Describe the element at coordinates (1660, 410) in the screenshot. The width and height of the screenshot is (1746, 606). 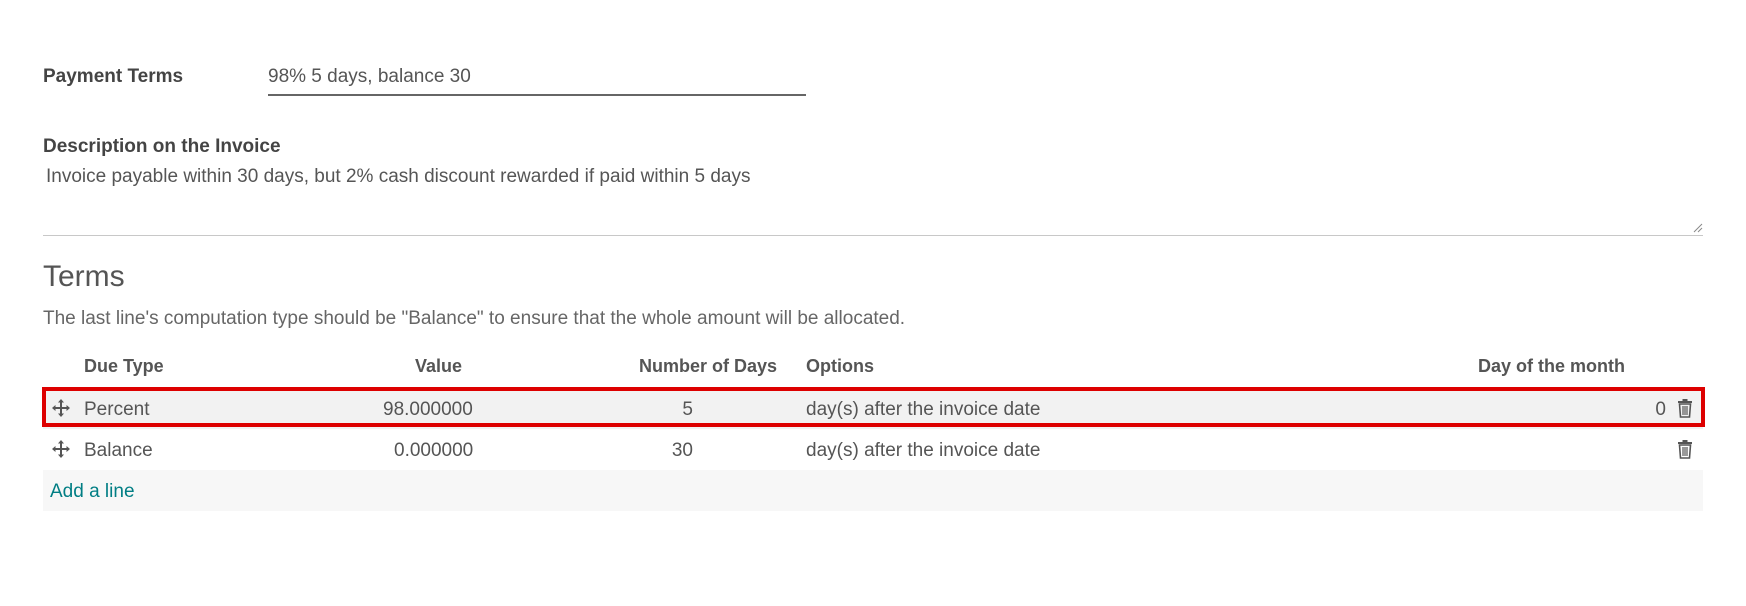
I see `day-of-month-cell: 0` at that location.